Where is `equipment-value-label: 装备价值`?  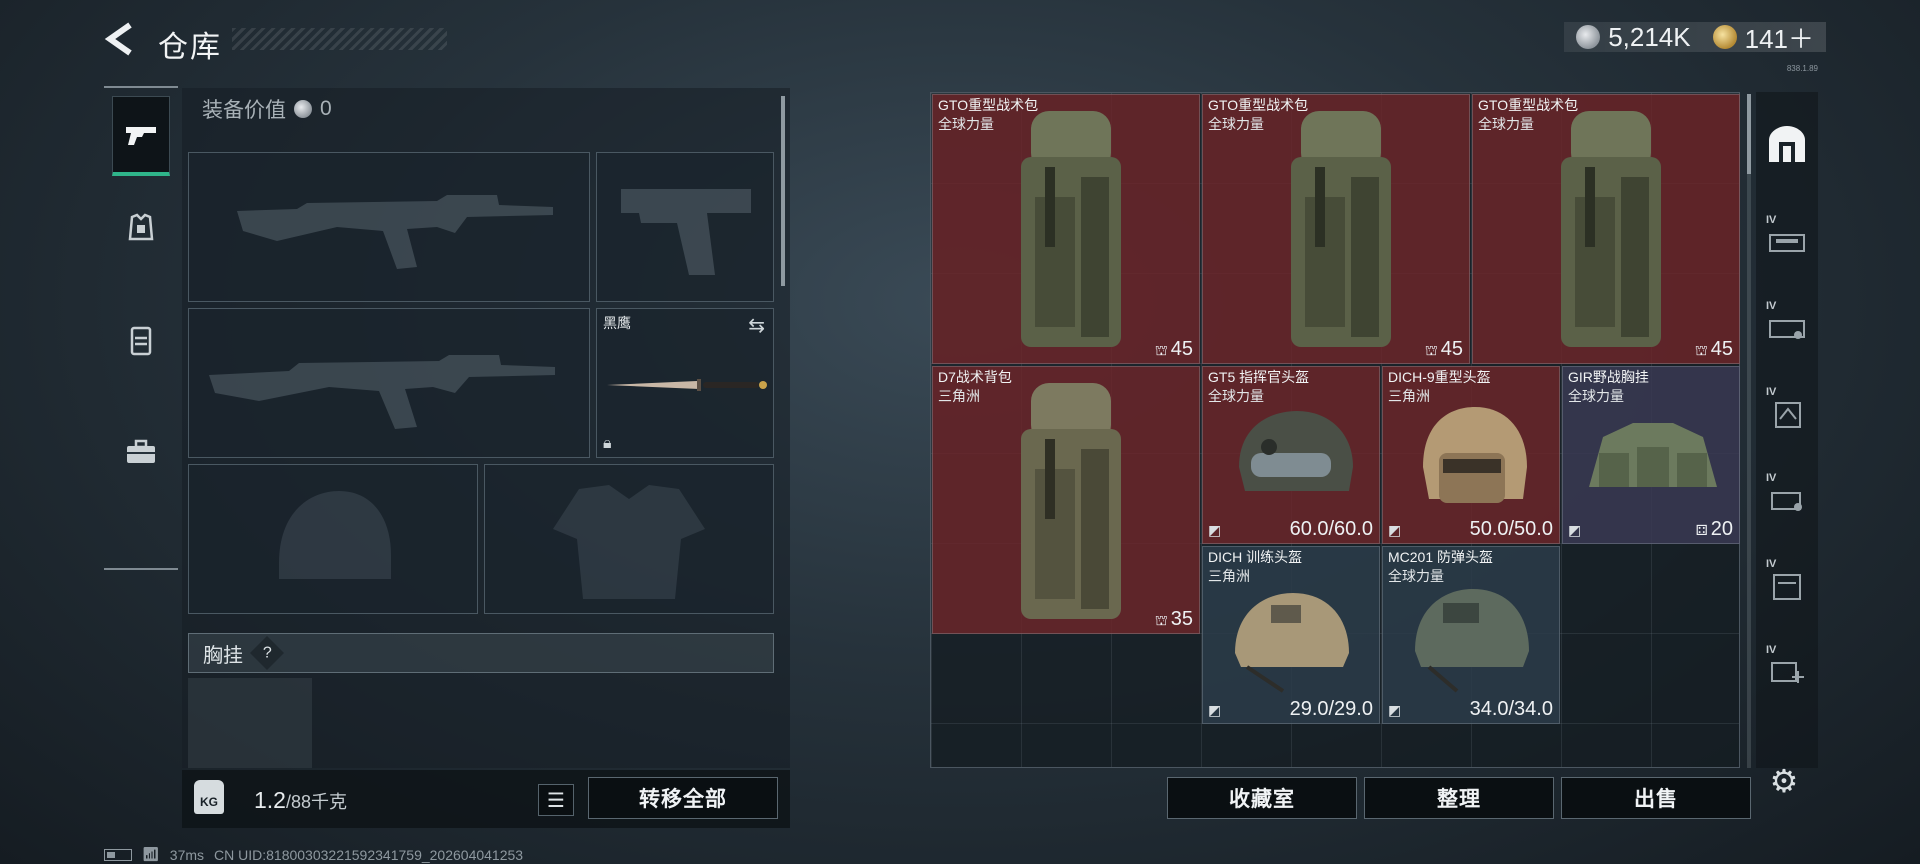 equipment-value-label: 装备价值 is located at coordinates (244, 110).